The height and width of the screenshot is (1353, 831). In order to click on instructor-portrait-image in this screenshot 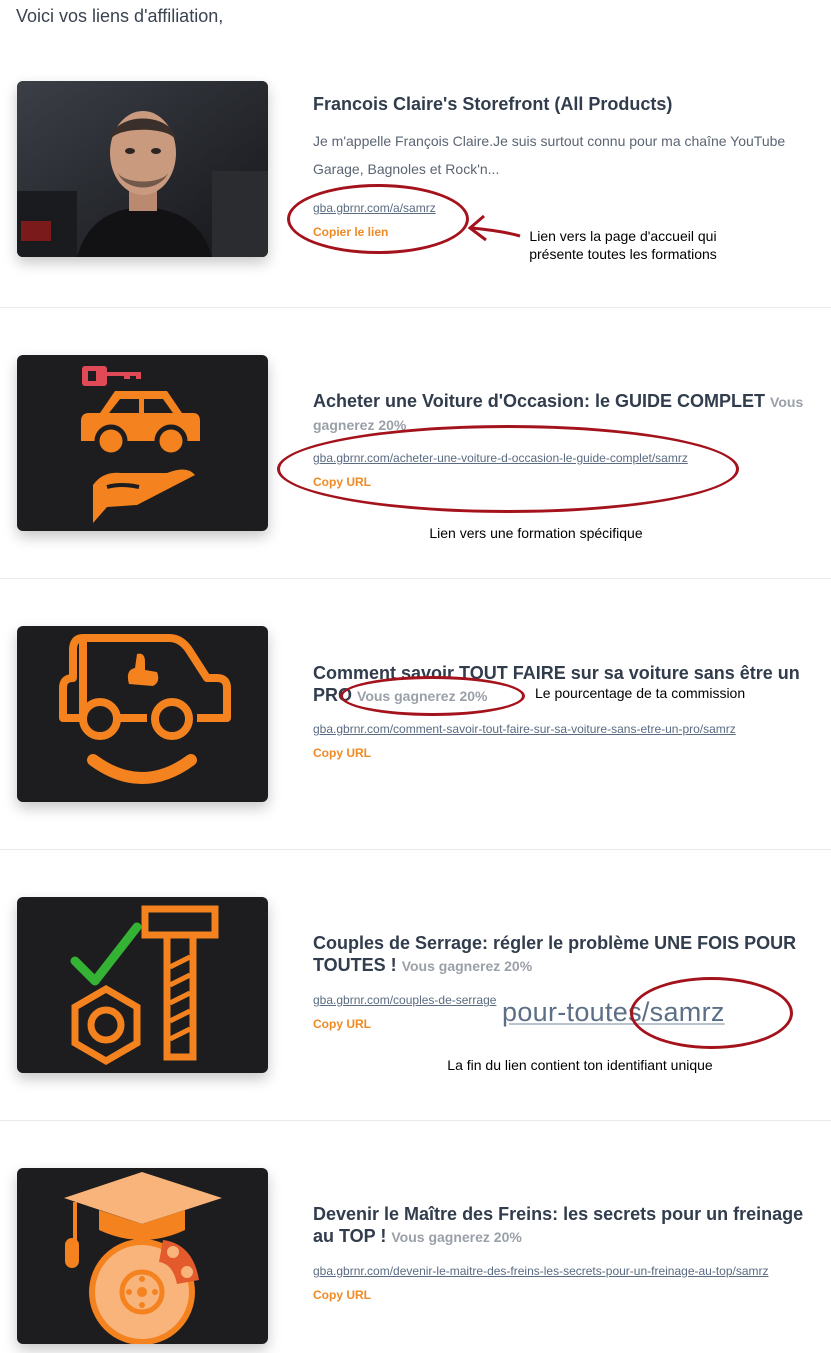, I will do `click(142, 169)`.